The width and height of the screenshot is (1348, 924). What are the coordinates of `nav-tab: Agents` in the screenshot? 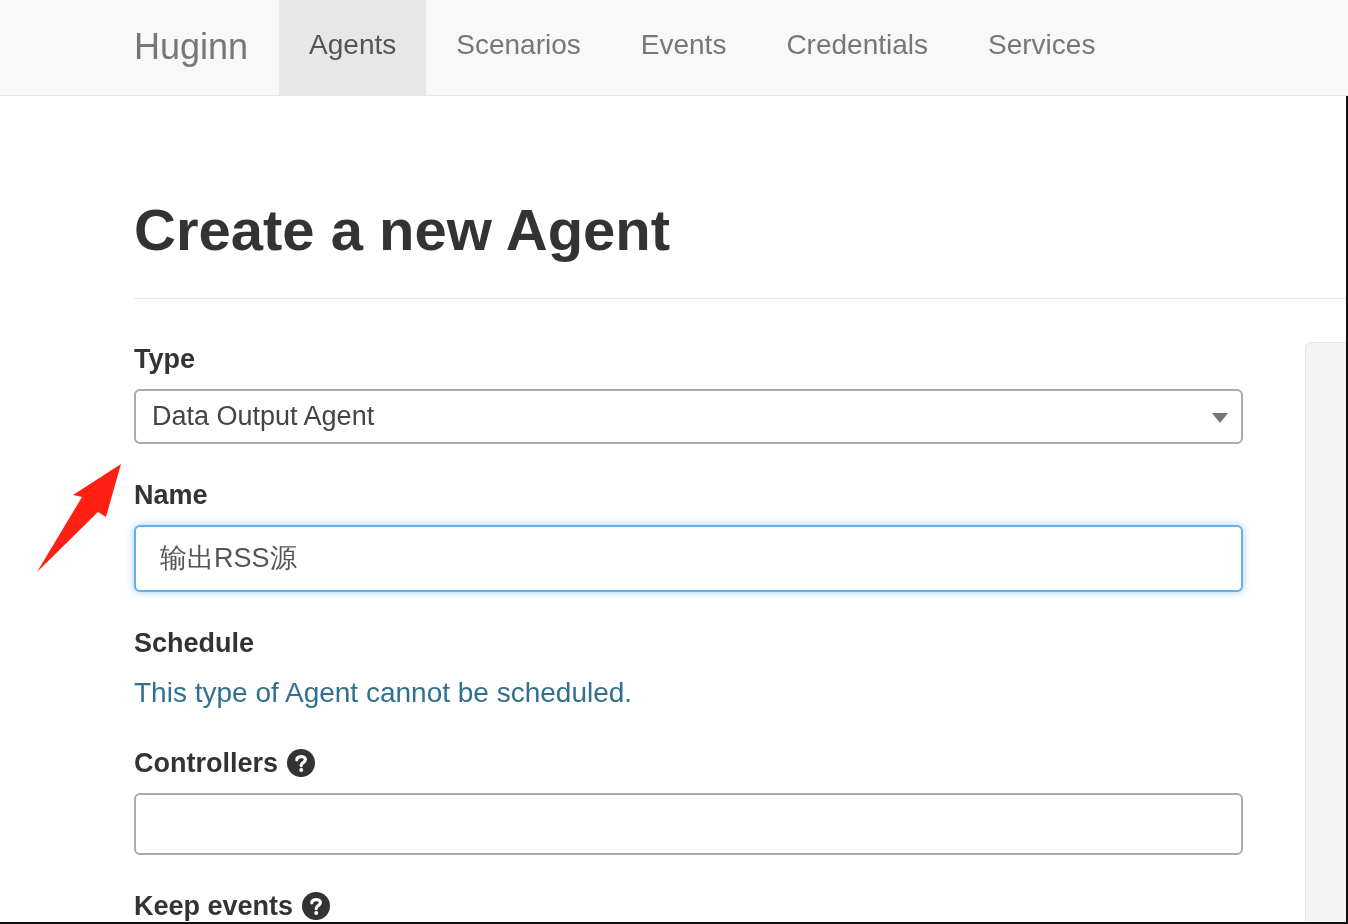 It's located at (353, 47).